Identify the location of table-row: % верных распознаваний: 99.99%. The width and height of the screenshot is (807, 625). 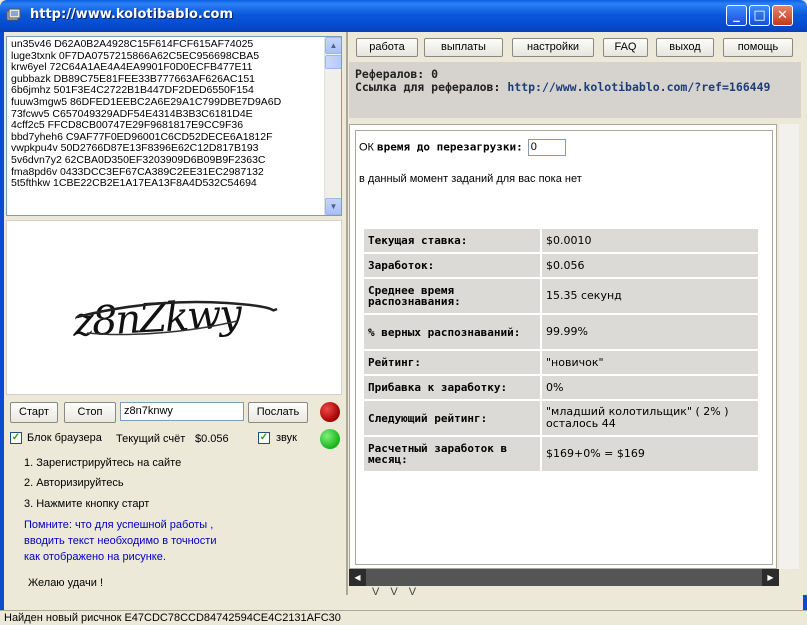
(561, 332).